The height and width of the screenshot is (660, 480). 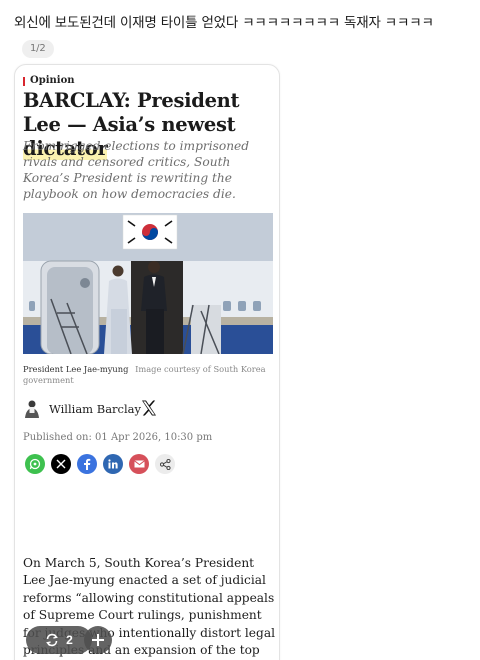 What do you see at coordinates (95, 409) in the screenshot?
I see `author-name: William Barclay` at bounding box center [95, 409].